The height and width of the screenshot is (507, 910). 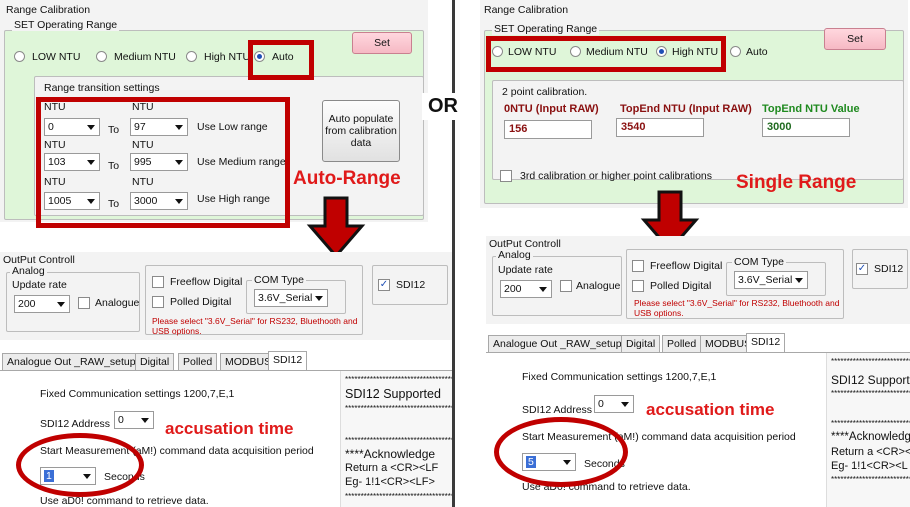 I want to click on medium-to-select: 995, so click(x=159, y=162).